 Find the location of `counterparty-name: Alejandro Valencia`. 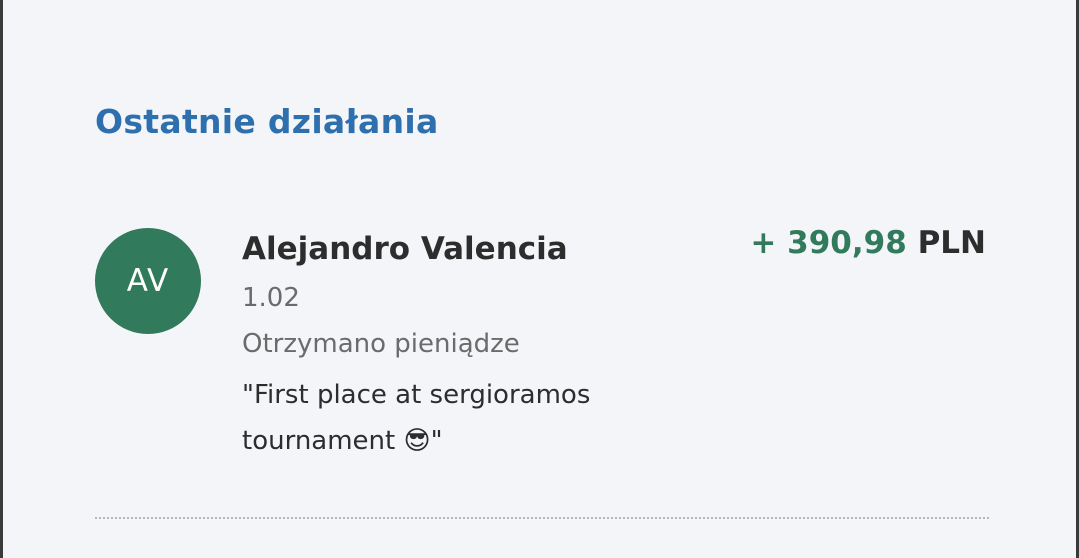

counterparty-name: Alejandro Valencia is located at coordinates (405, 249).